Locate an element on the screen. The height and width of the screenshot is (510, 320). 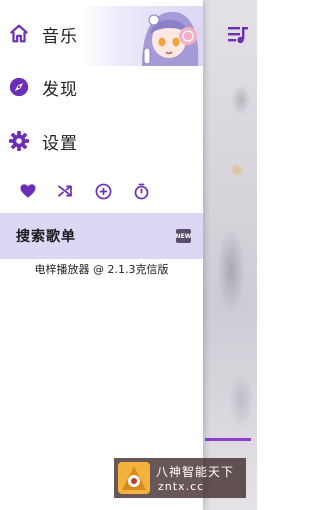
add-button is located at coordinates (103, 191).